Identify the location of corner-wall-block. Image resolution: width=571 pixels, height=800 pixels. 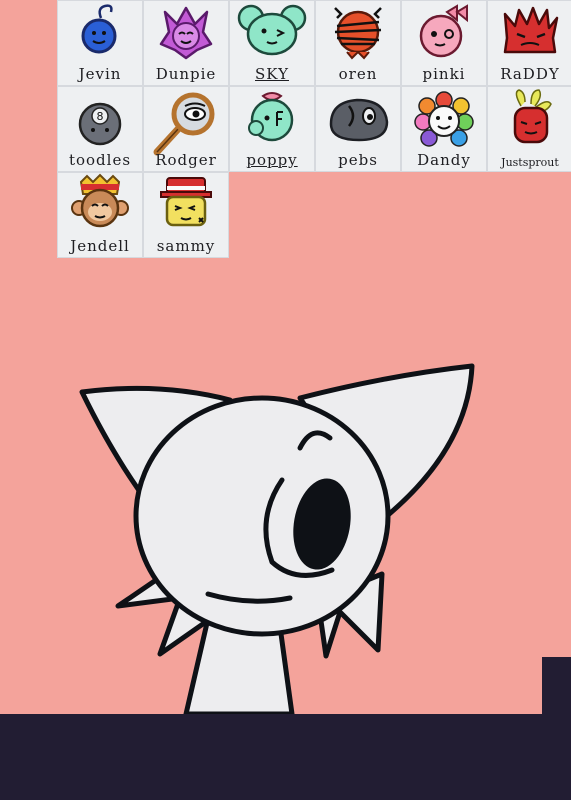
(556, 687).